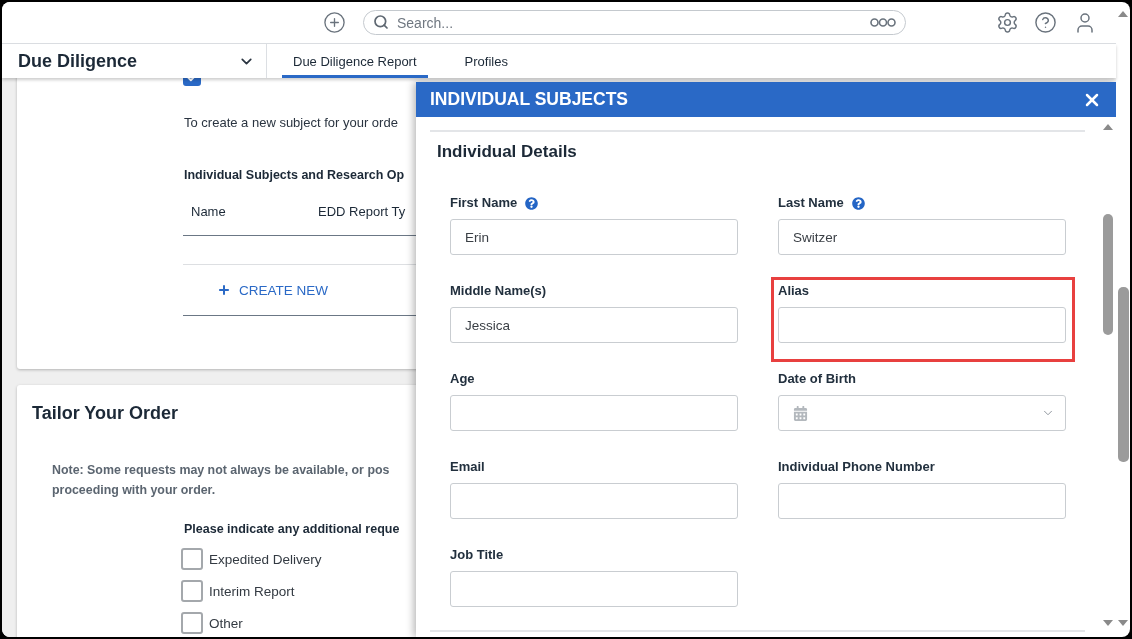 The height and width of the screenshot is (639, 1132). Describe the element at coordinates (507, 152) in the screenshot. I see `section-title: Individual Details` at that location.